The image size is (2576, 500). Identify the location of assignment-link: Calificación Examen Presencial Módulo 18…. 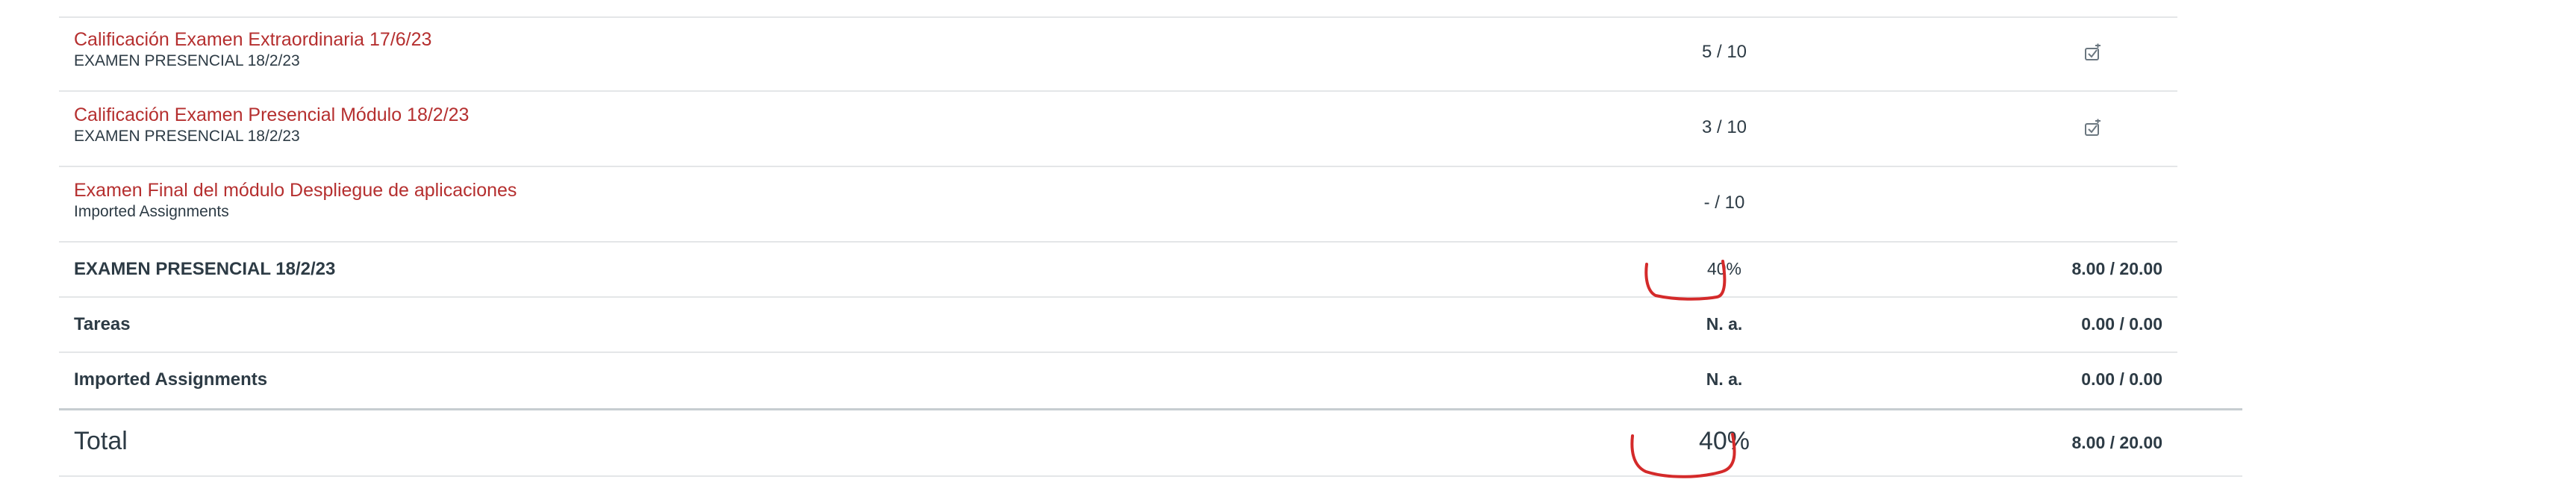
(271, 115).